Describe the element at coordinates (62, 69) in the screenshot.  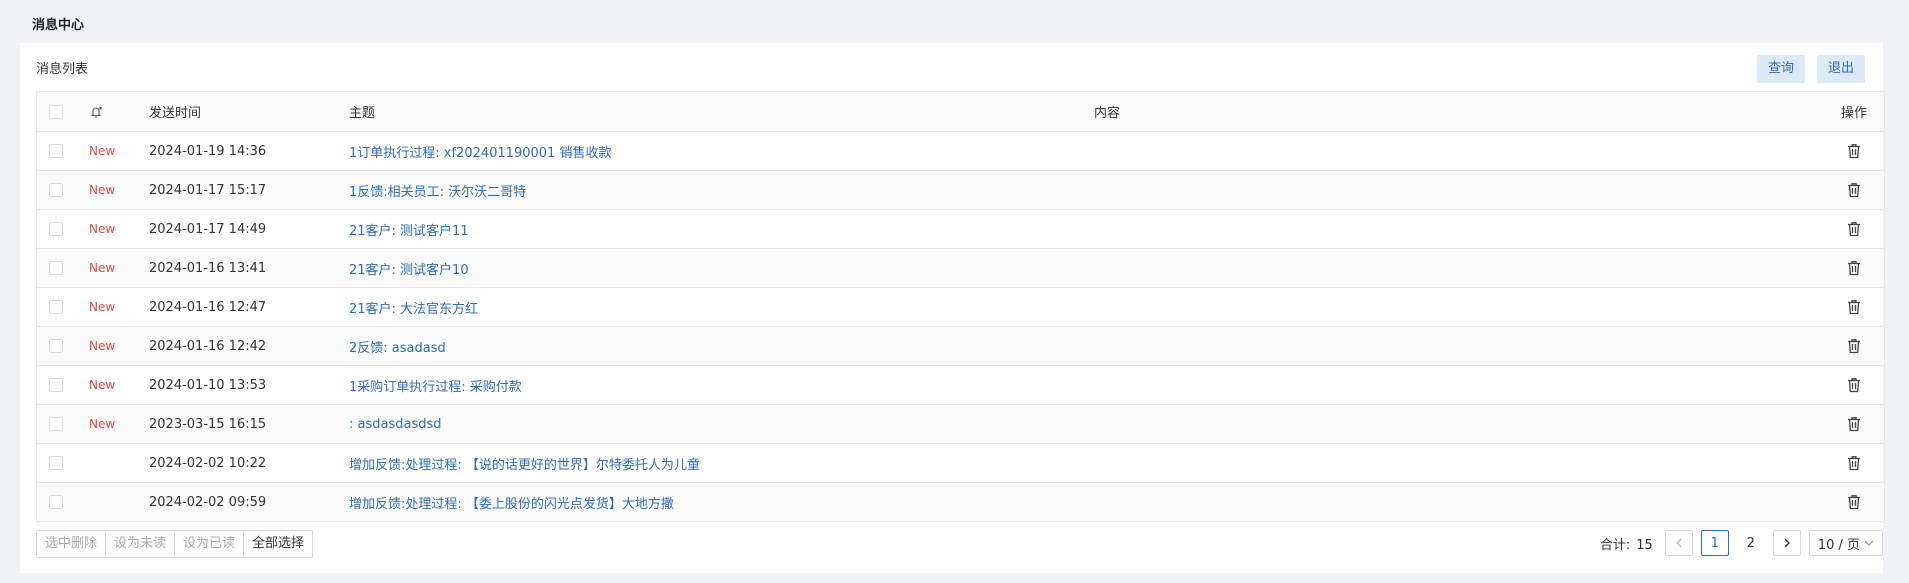
I see `panel-title: 消息列表` at that location.